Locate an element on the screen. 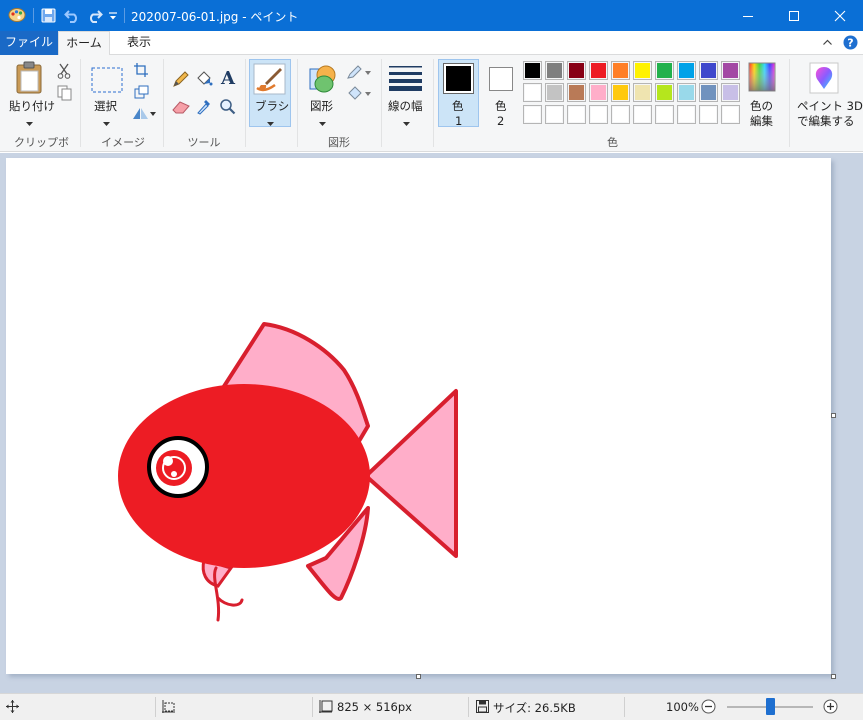 The width and height of the screenshot is (863, 720). color-picker-icon is located at coordinates (204, 108).